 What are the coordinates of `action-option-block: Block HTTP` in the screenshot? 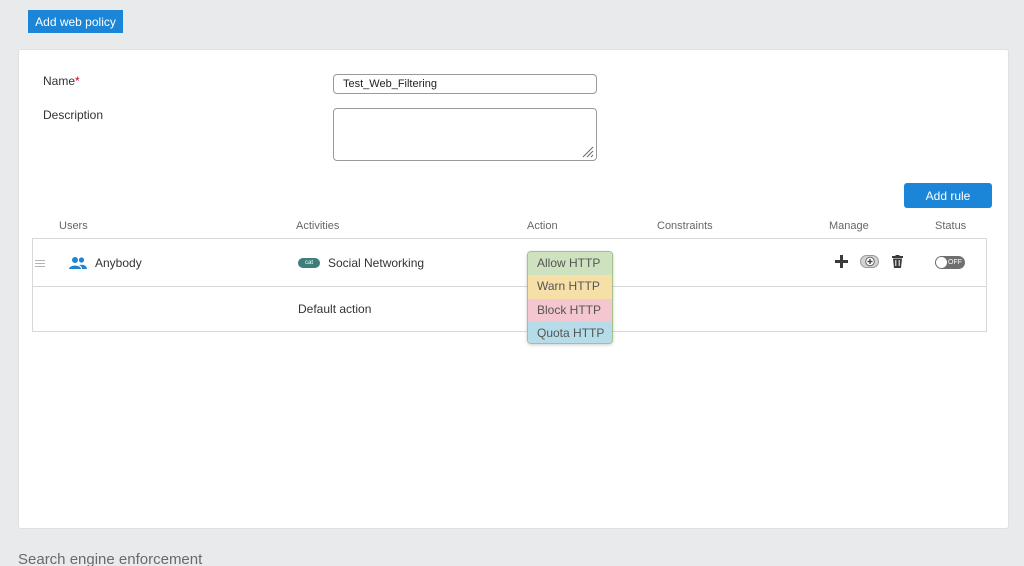 It's located at (570, 310).